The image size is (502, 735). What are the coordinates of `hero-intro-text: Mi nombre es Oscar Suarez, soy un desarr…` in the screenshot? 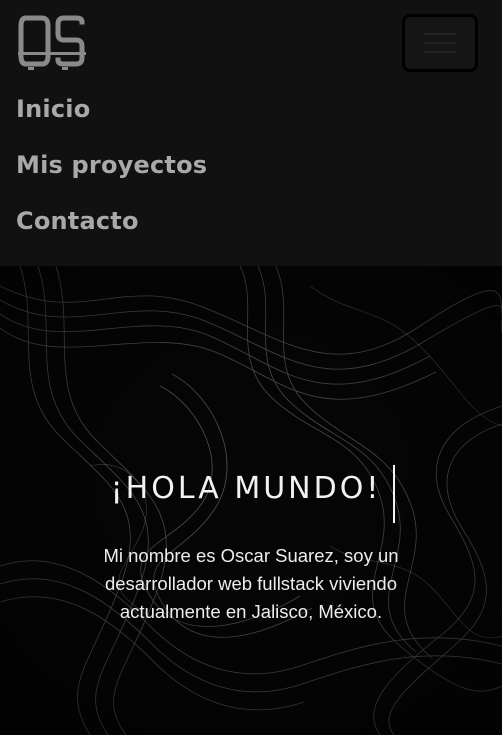 It's located at (251, 583).